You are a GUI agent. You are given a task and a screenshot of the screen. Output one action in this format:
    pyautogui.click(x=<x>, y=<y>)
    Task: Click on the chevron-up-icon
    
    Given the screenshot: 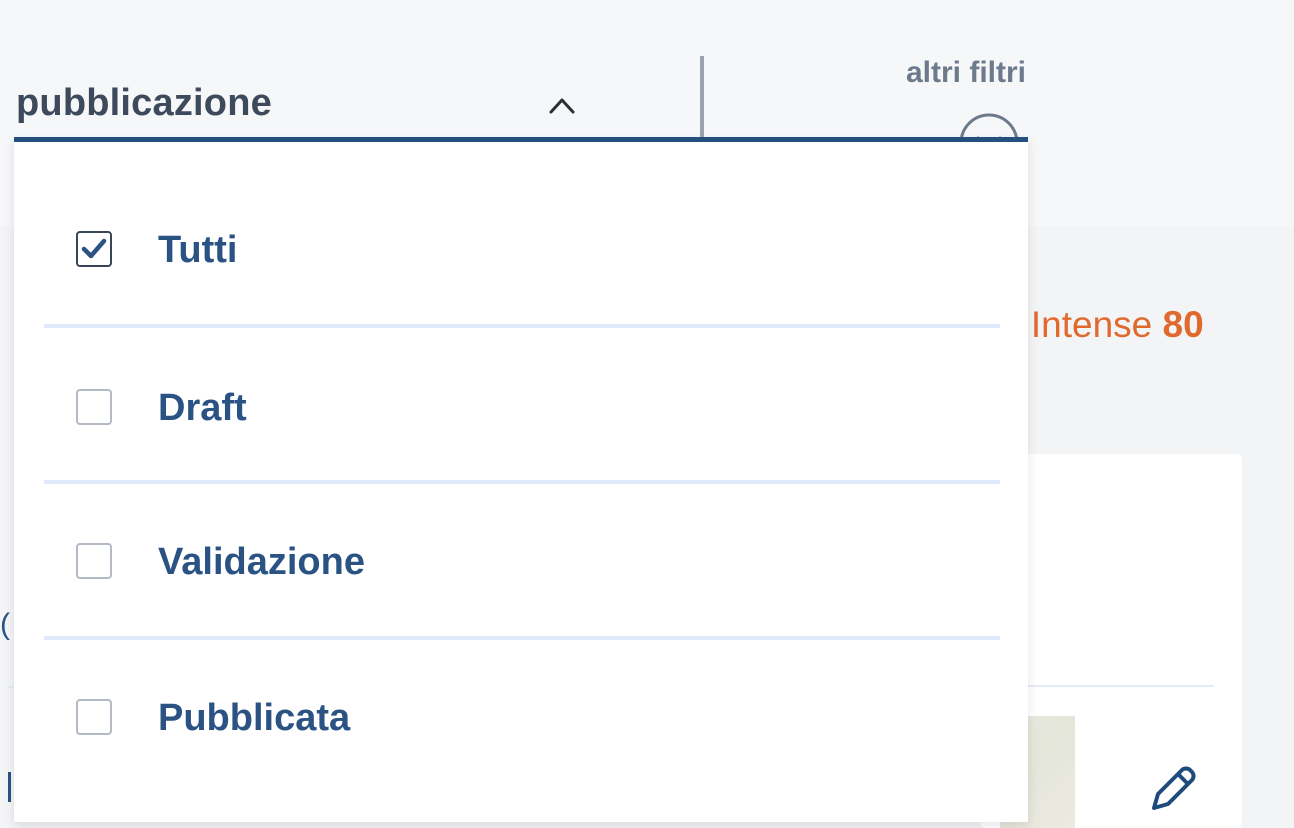 What is the action you would take?
    pyautogui.click(x=562, y=105)
    